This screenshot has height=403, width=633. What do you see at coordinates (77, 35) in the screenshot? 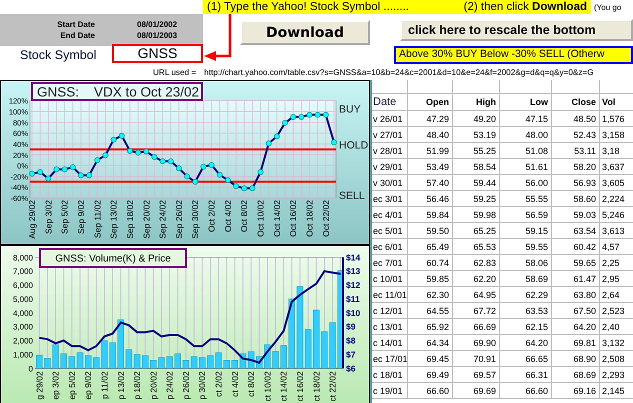
I see `field-label: End Date` at bounding box center [77, 35].